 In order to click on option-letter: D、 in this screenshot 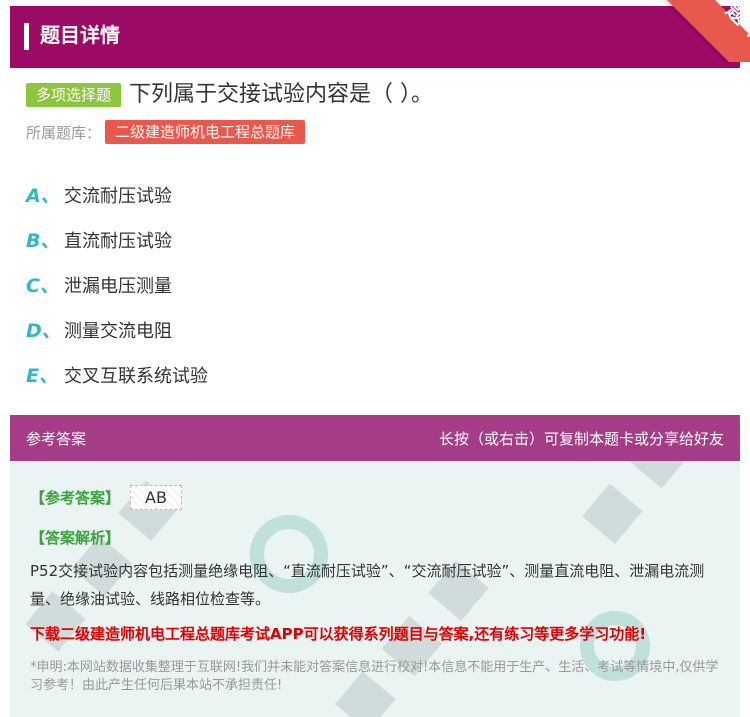, I will do `click(43, 331)`.